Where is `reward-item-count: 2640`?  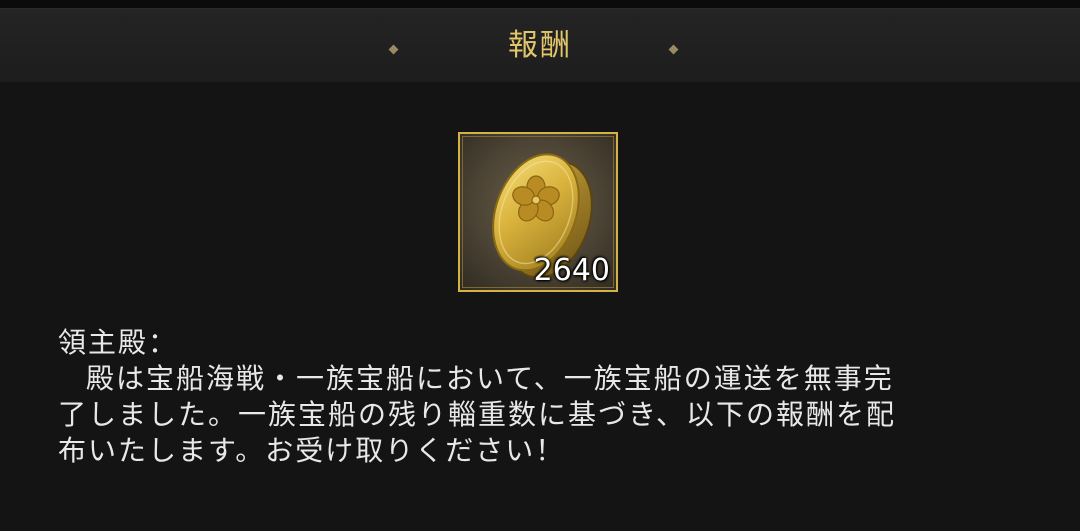 reward-item-count: 2640 is located at coordinates (571, 270).